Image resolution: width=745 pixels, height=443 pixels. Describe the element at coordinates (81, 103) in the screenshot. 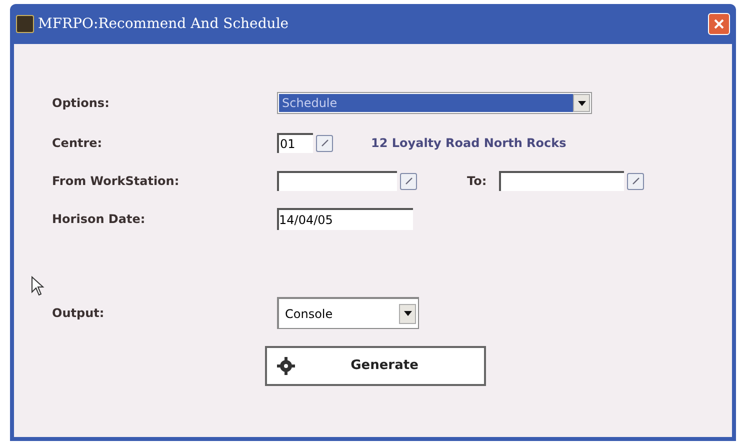

I see `field-label: Options:` at that location.